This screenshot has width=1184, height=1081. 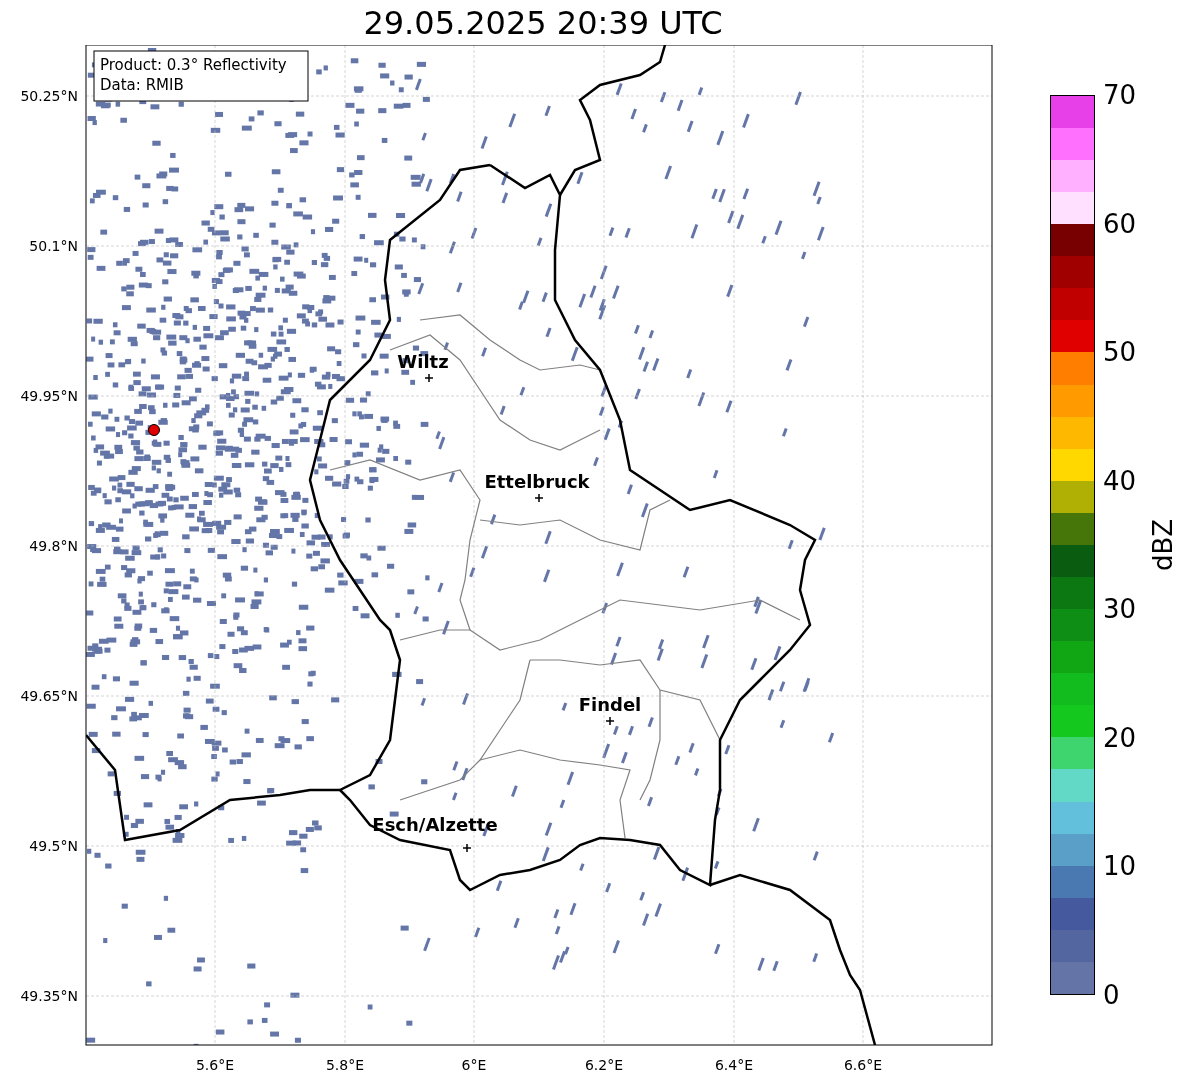 I want to click on latitude-tick-label: 50.1°N, so click(x=53, y=246).